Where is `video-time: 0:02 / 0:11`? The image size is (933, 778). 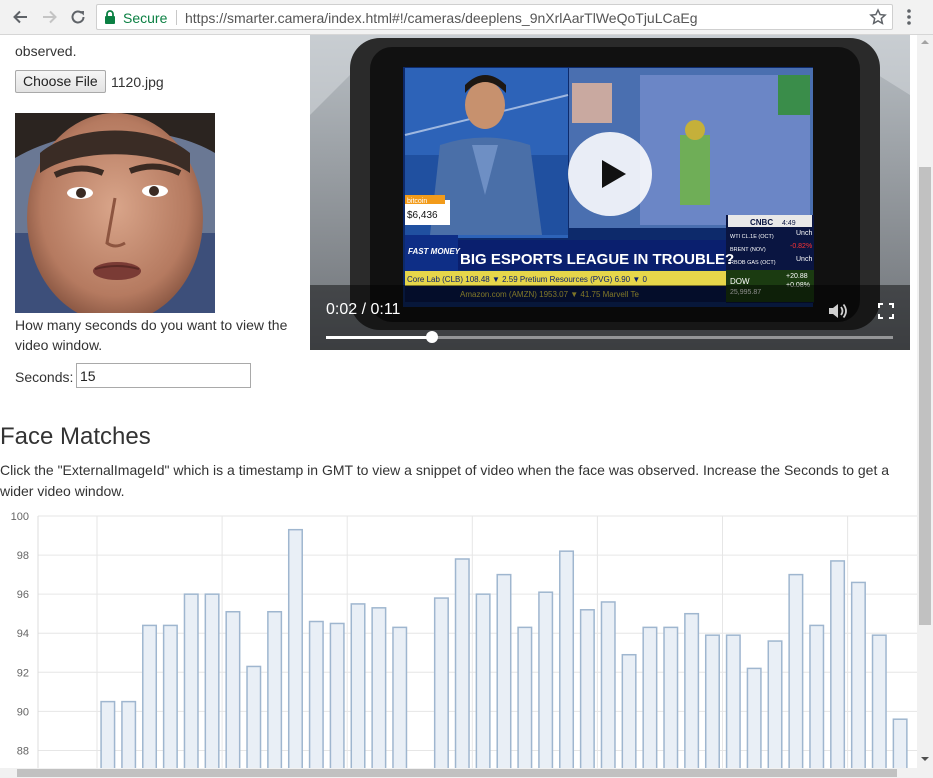 video-time: 0:02 / 0:11 is located at coordinates (363, 309).